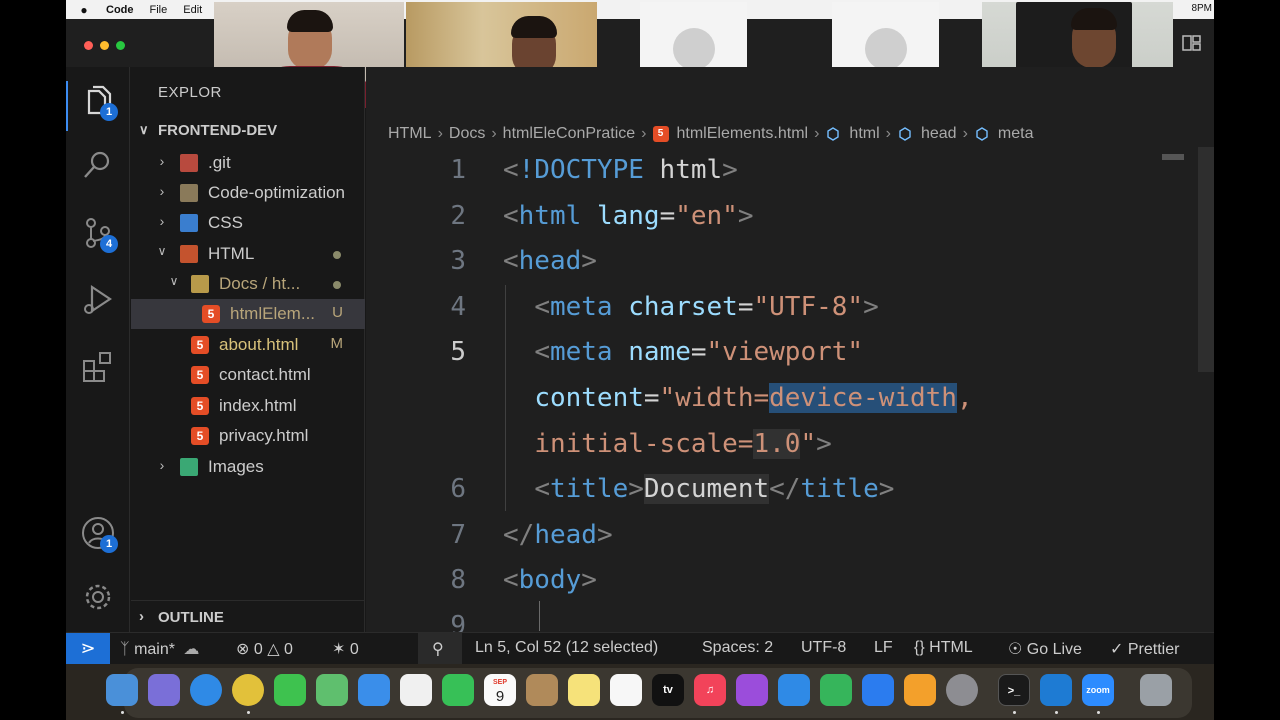 This screenshot has width=1280, height=720. Describe the element at coordinates (500, 690) in the screenshot. I see `calendar-icon: SEP 9` at that location.